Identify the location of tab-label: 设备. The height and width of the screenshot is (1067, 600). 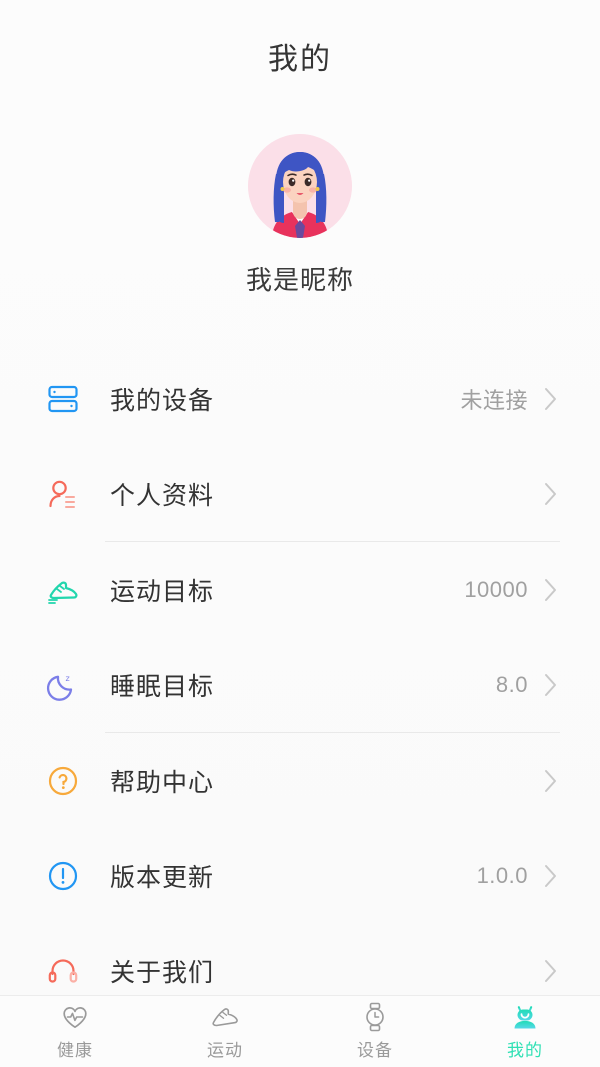
(375, 1050).